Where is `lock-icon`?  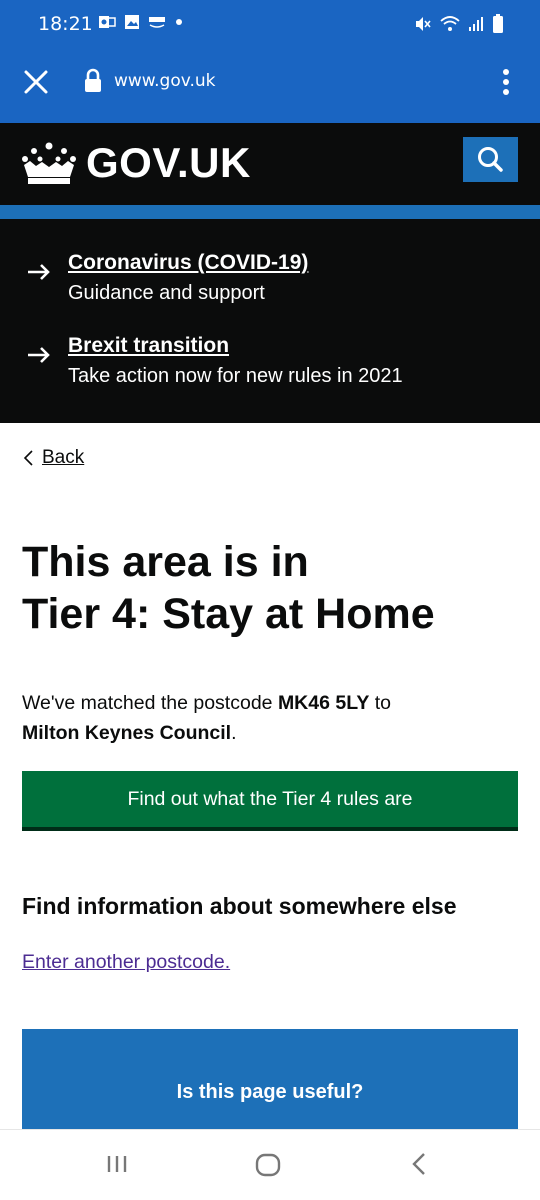
lock-icon is located at coordinates (93, 80).